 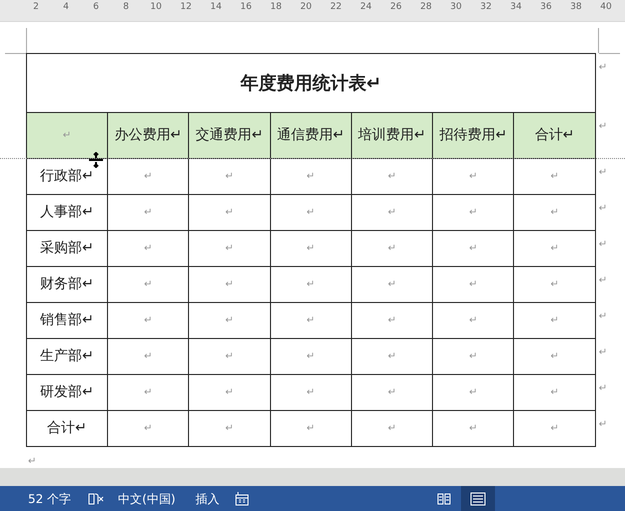 What do you see at coordinates (392, 135) in the screenshot?
I see `column-header: 培训费用↵` at bounding box center [392, 135].